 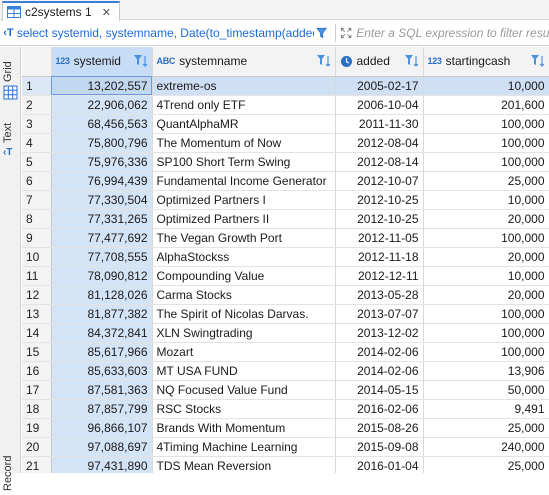 What do you see at coordinates (244, 276) in the screenshot?
I see `systemname-cell: Compounding Value` at bounding box center [244, 276].